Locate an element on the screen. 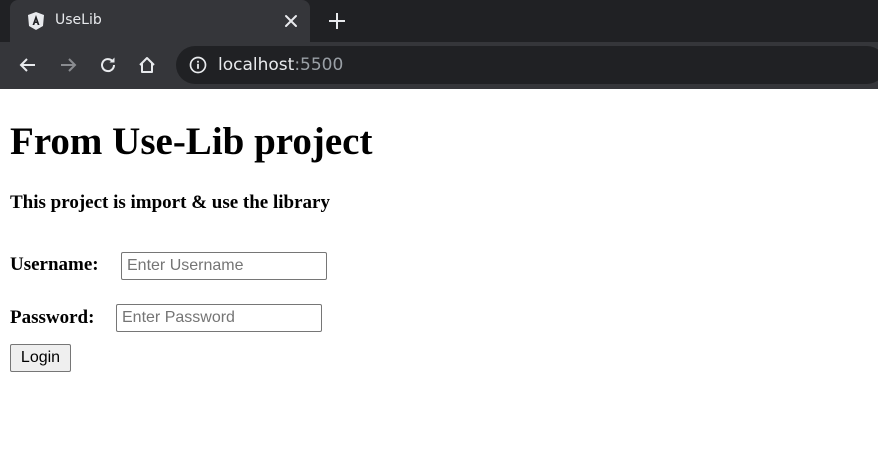 Image resolution: width=878 pixels, height=464 pixels. browser-tab: UseLib is located at coordinates (160, 21).